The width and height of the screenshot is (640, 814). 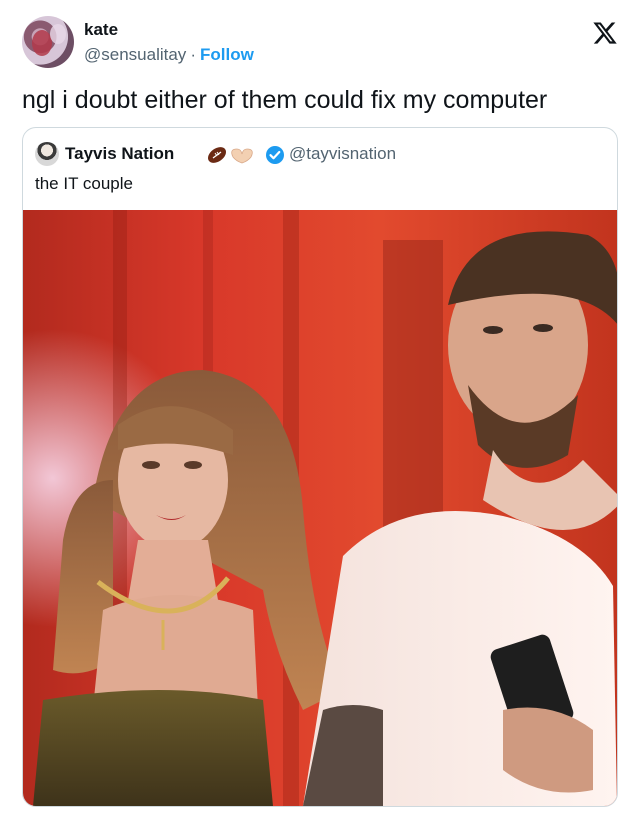 I want to click on author-name: kate, so click(x=101, y=30).